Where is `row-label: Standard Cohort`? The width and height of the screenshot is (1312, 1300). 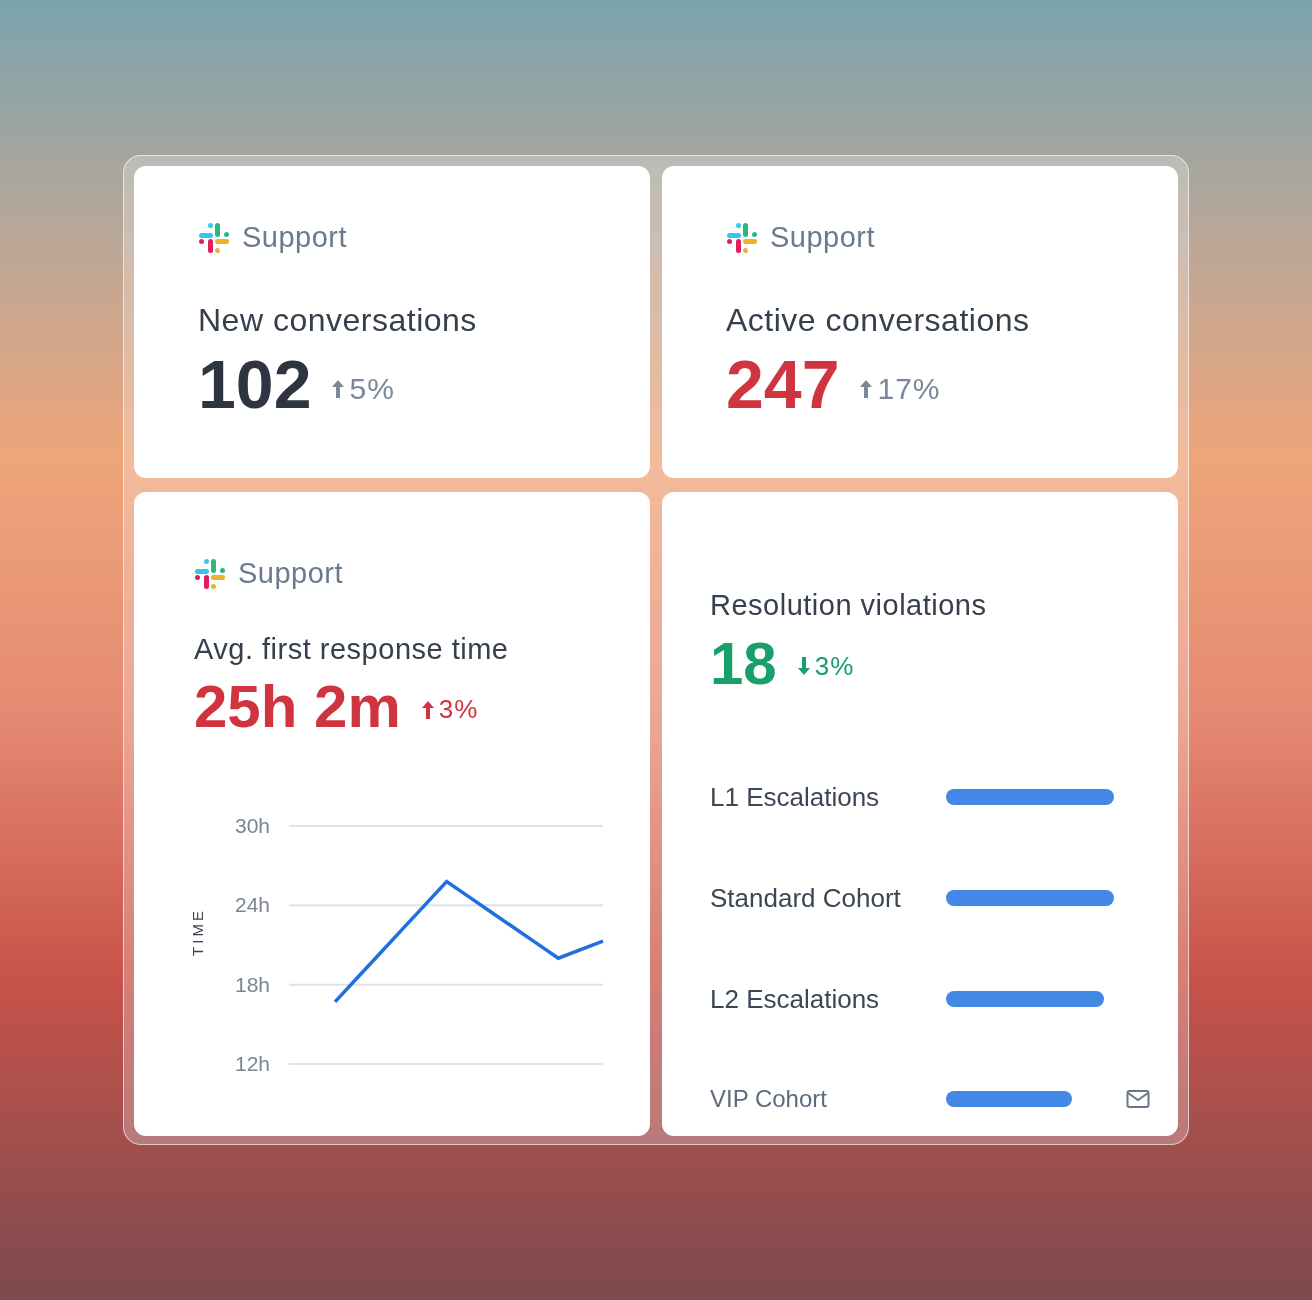 row-label: Standard Cohort is located at coordinates (806, 898).